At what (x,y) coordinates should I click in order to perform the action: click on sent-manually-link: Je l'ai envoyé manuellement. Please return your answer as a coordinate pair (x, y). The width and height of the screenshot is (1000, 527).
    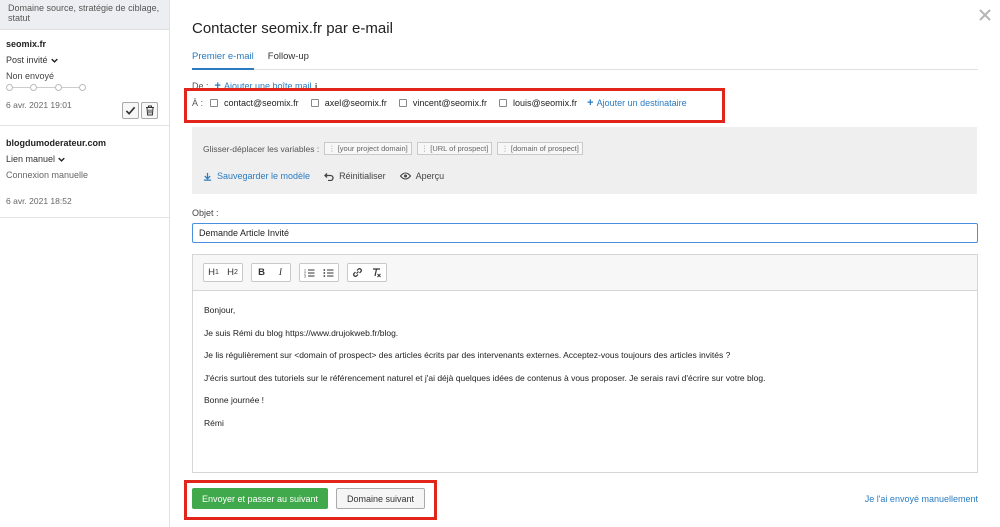
    Looking at the image, I should click on (921, 499).